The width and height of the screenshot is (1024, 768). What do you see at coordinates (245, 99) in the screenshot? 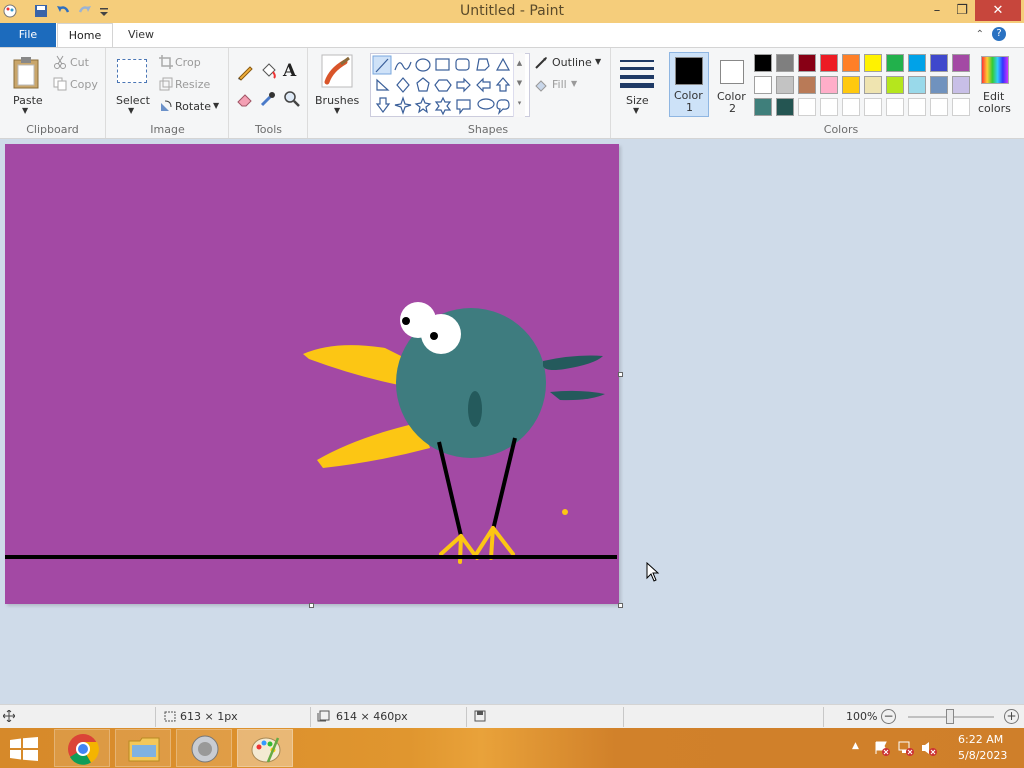
I see `eraser-icon` at bounding box center [245, 99].